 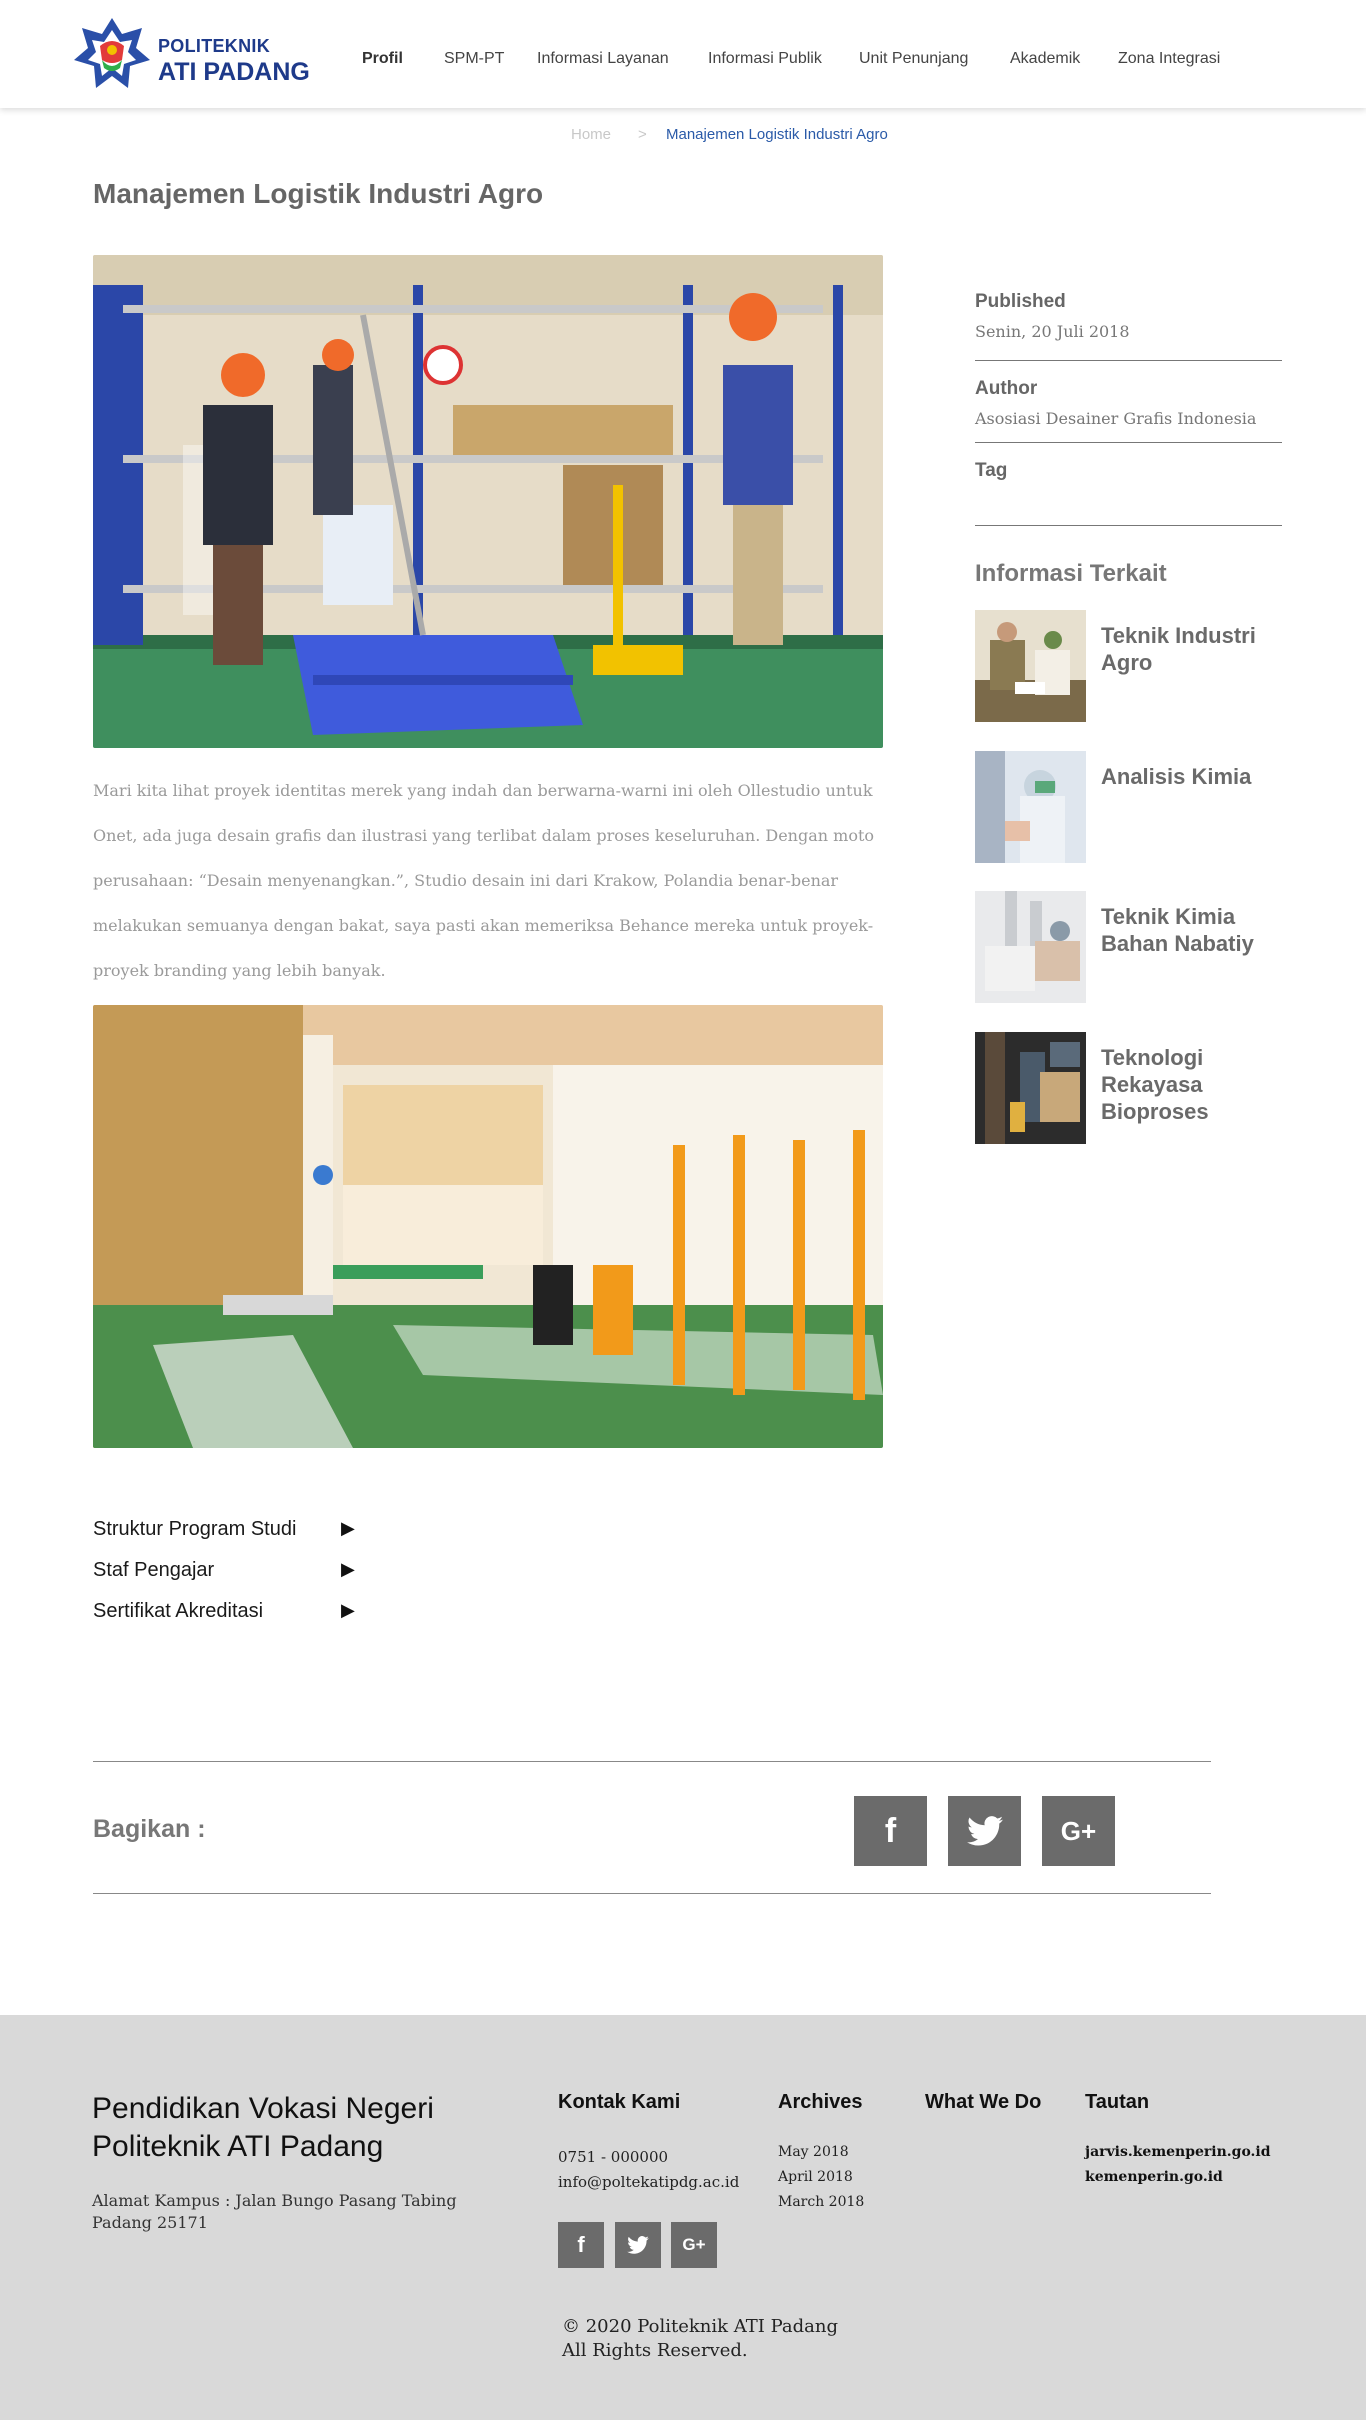 I want to click on share-google-plus-button: G+, so click(x=1078, y=1831).